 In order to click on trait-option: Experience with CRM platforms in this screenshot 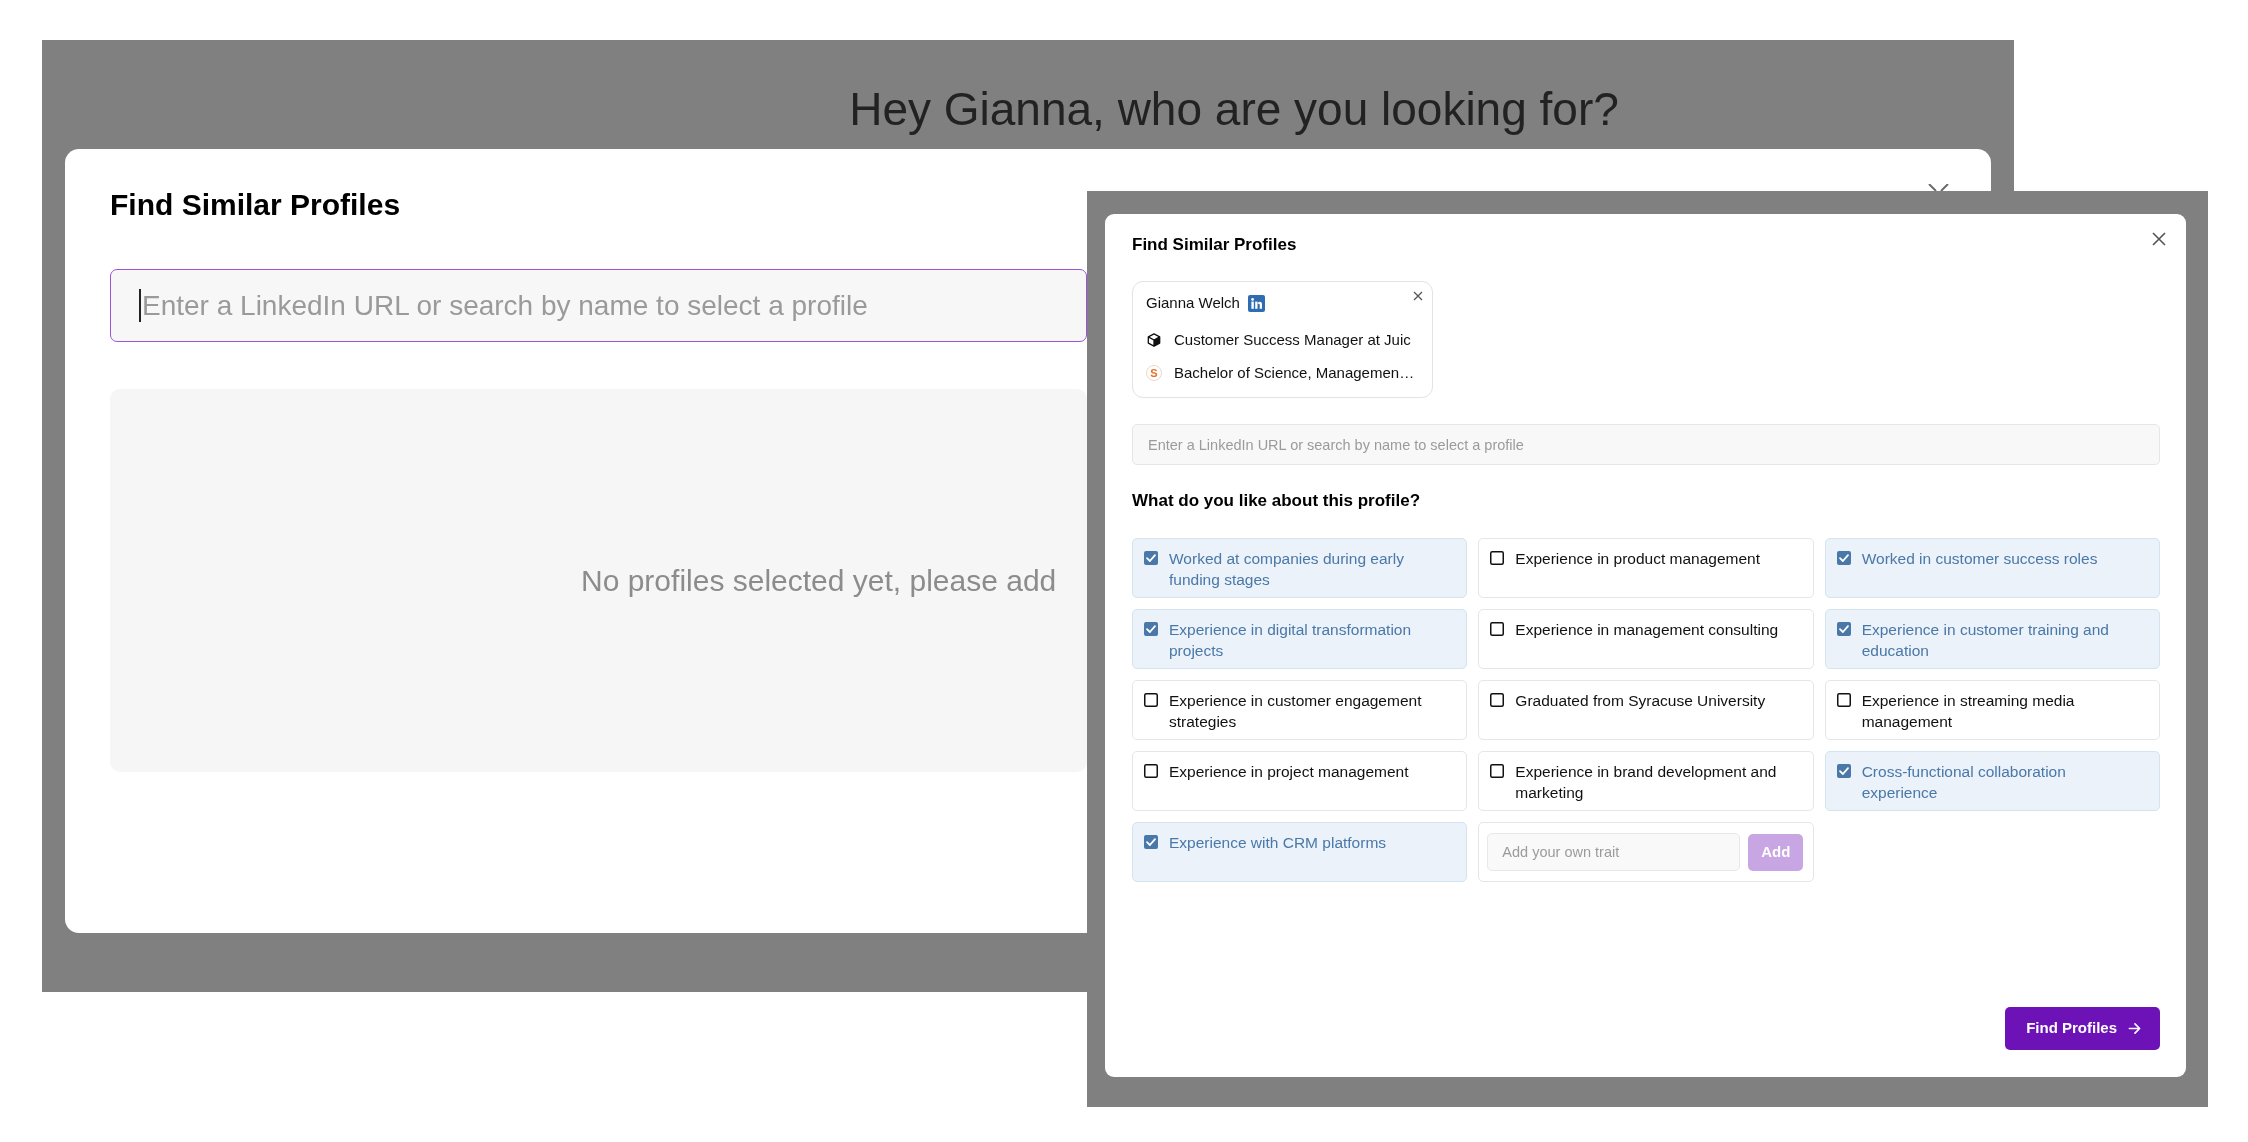, I will do `click(1300, 852)`.